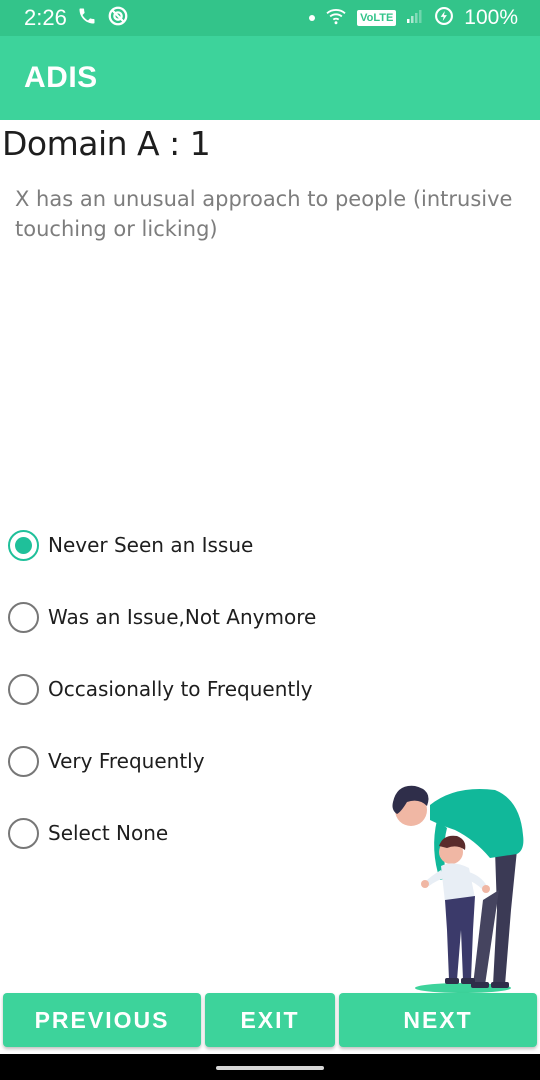 The height and width of the screenshot is (1080, 540). I want to click on app-bar: ADIS, so click(270, 78).